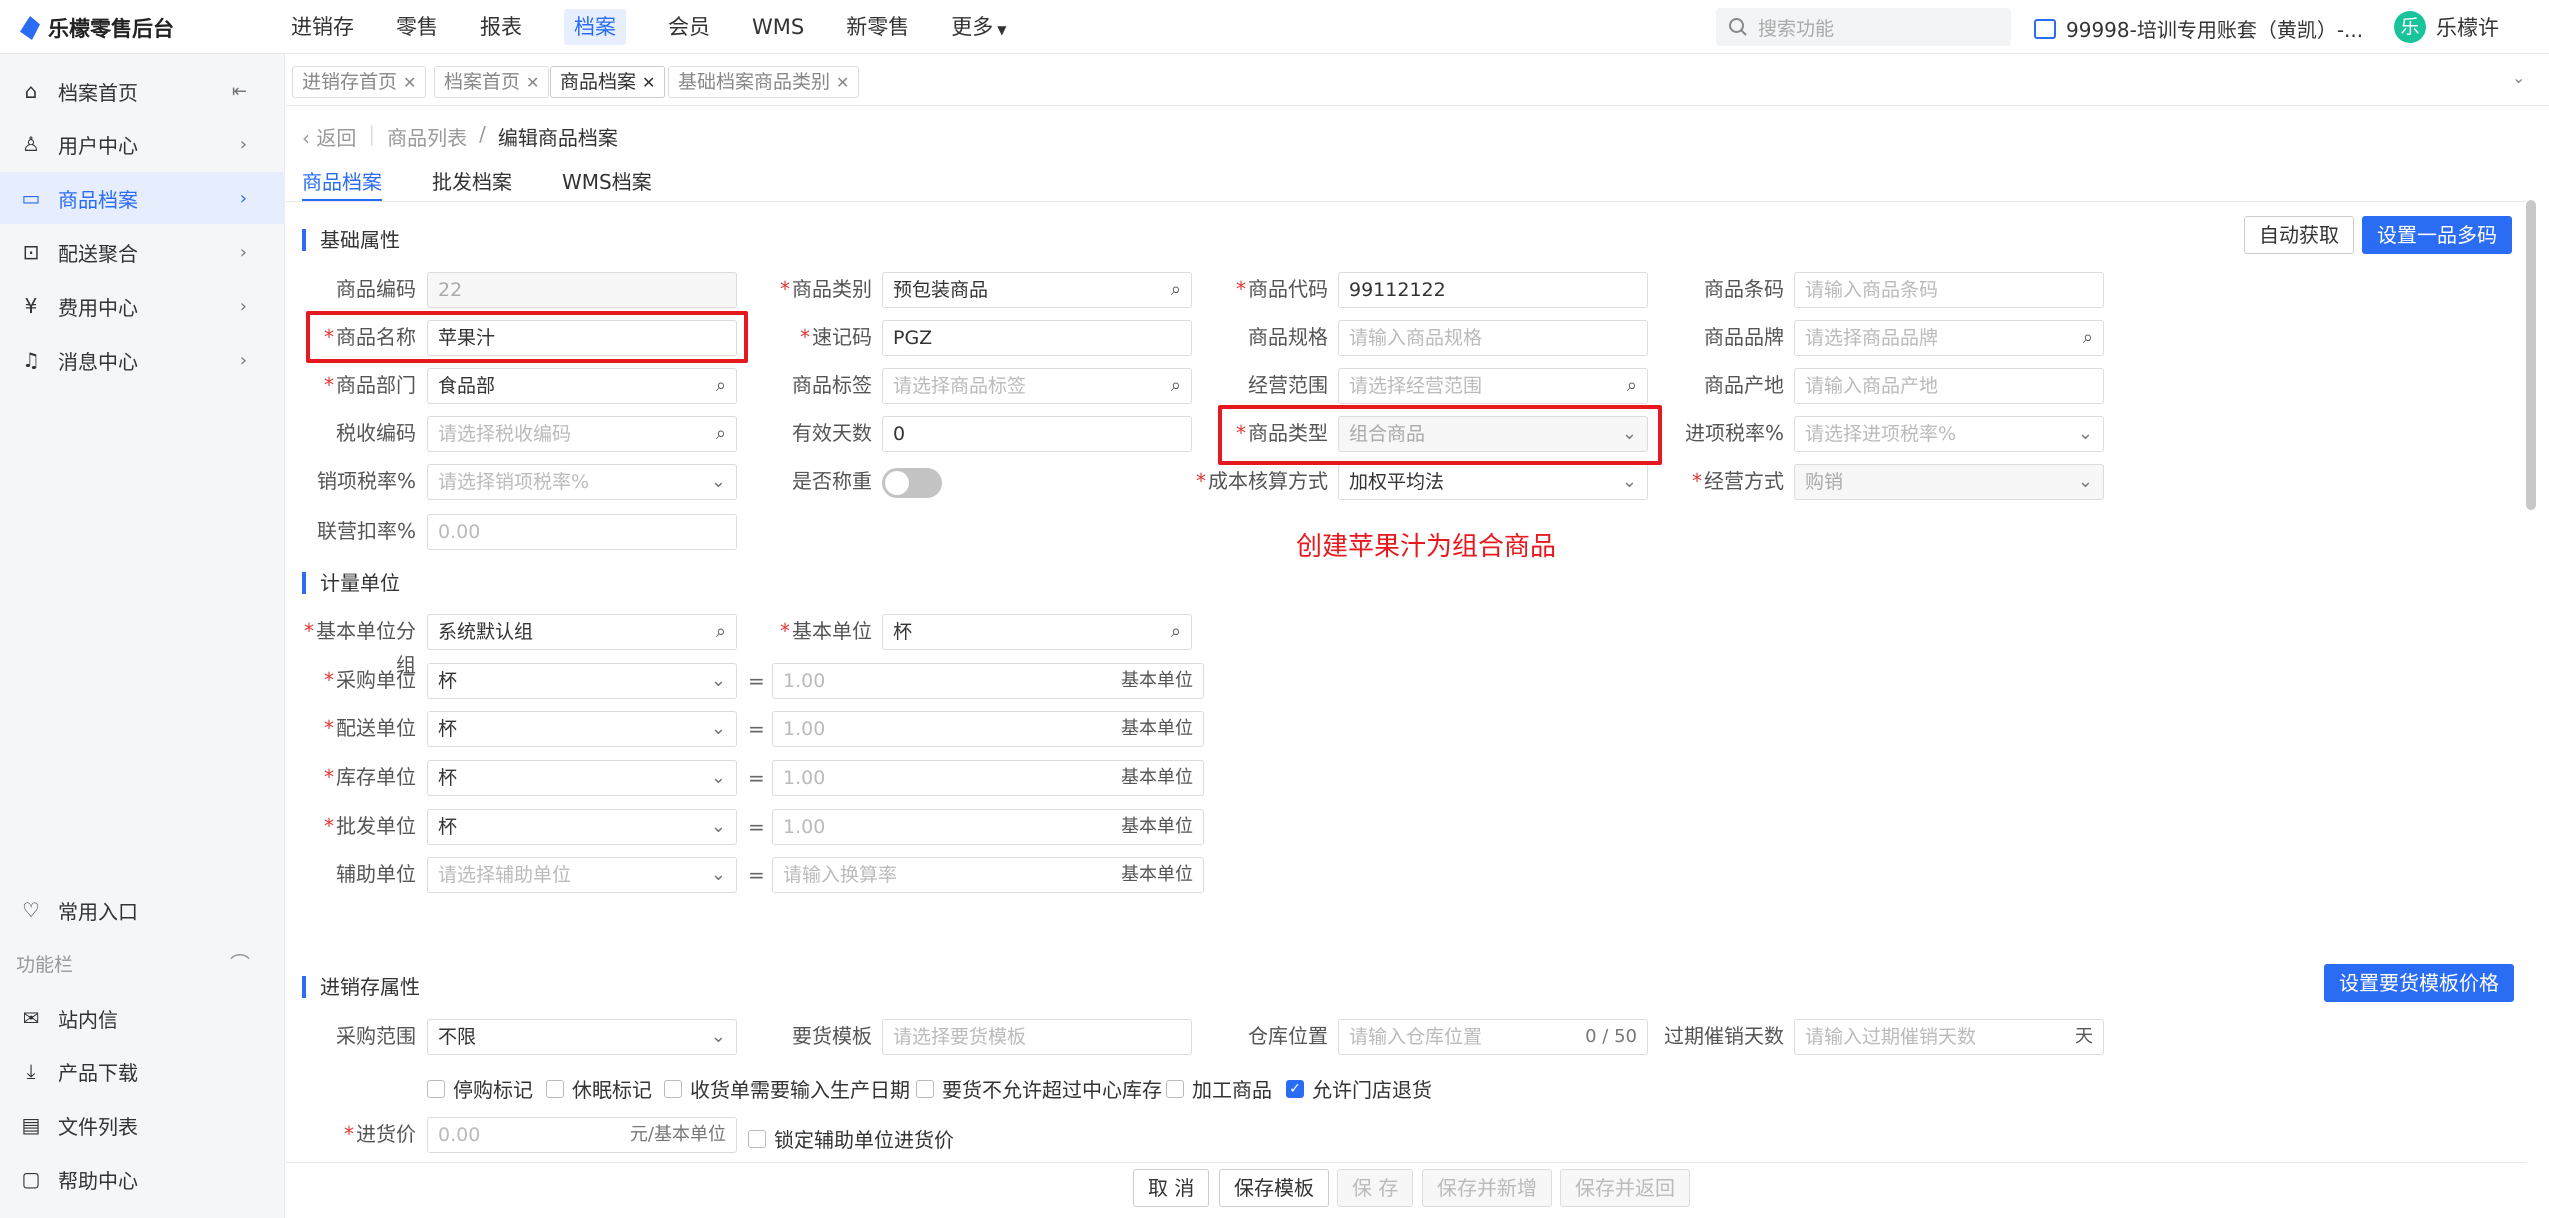  What do you see at coordinates (2531, 355) in the screenshot?
I see `scrollbar` at bounding box center [2531, 355].